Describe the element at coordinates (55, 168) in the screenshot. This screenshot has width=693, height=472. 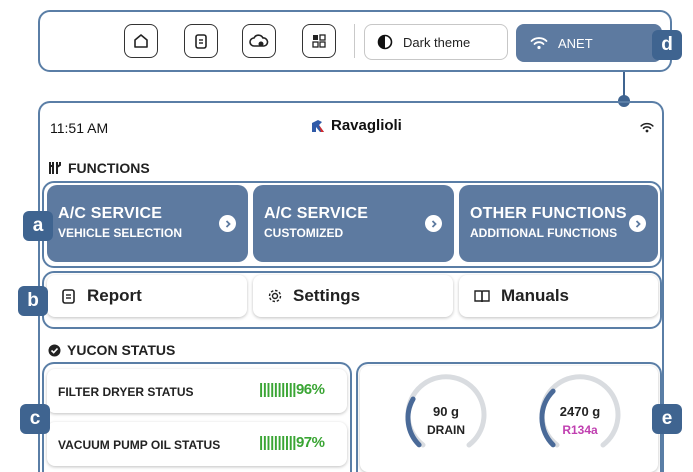
I see `tools-icon` at that location.